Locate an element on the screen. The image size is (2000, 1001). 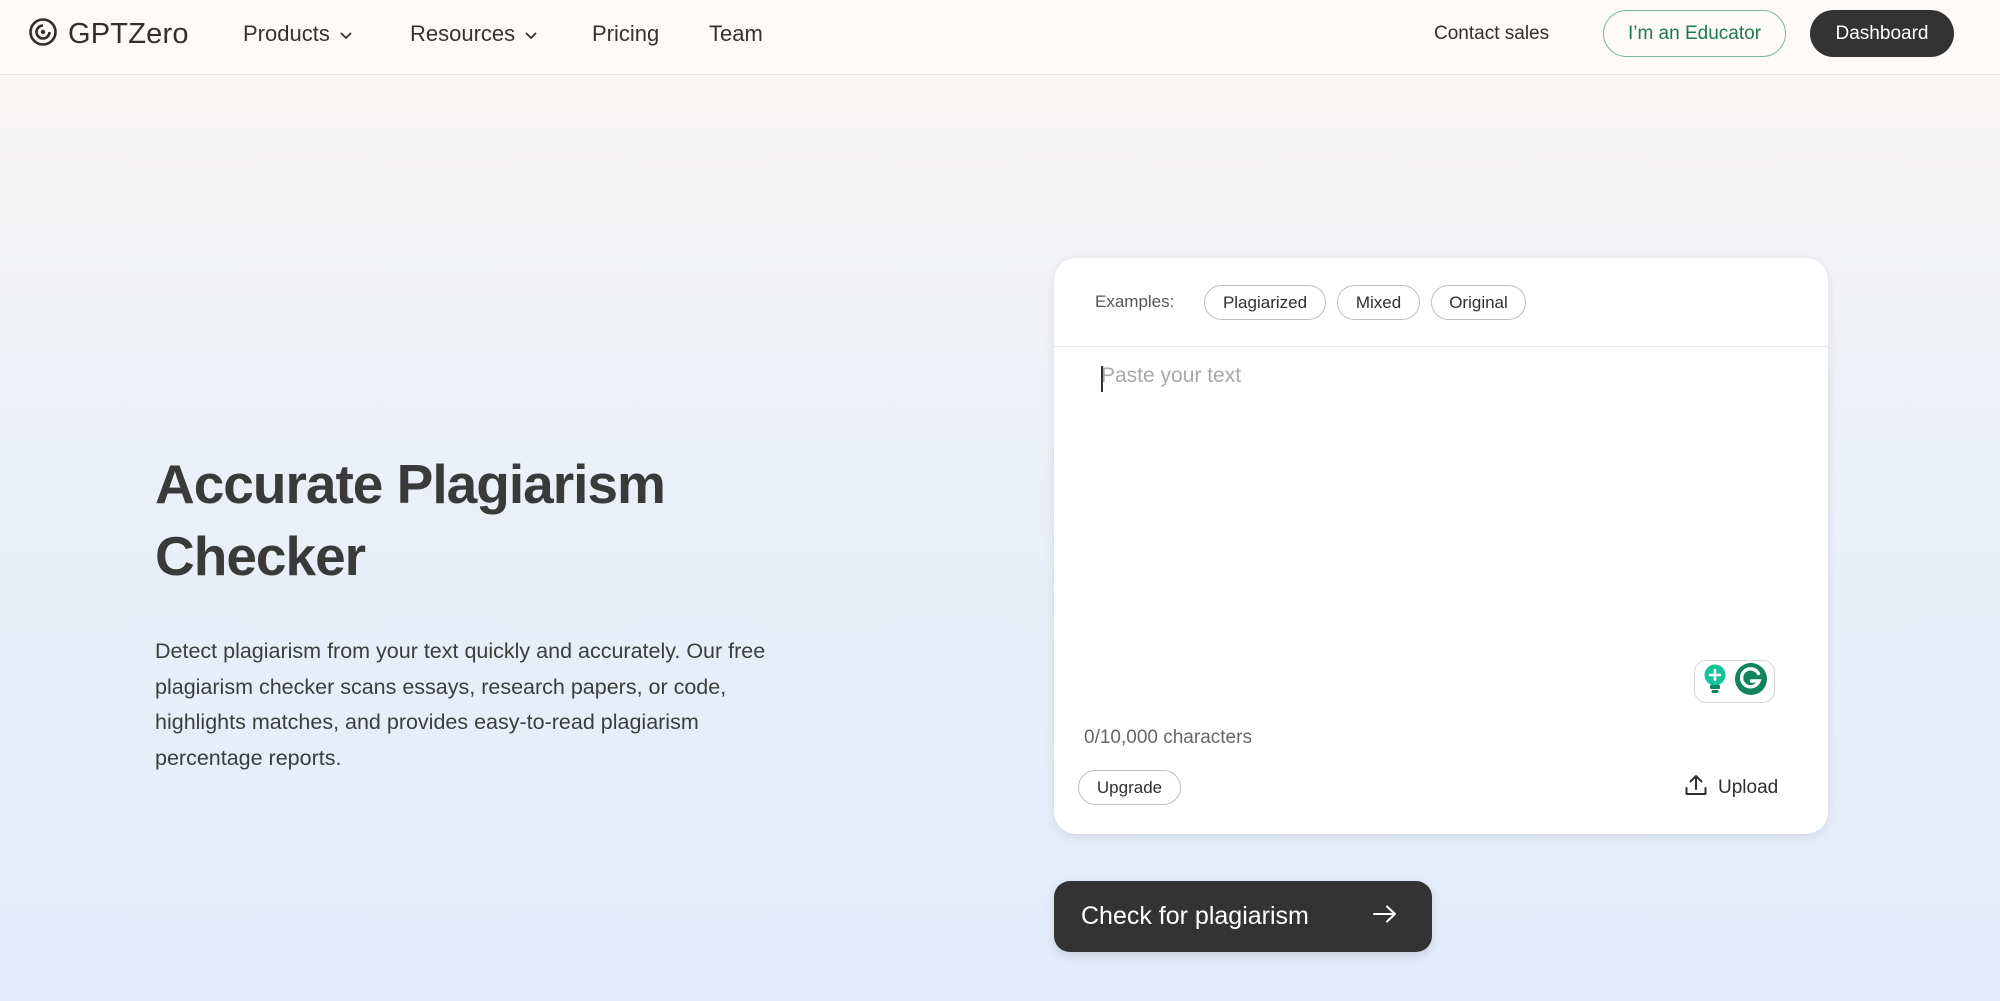
text-input is located at coordinates (1445, 503).